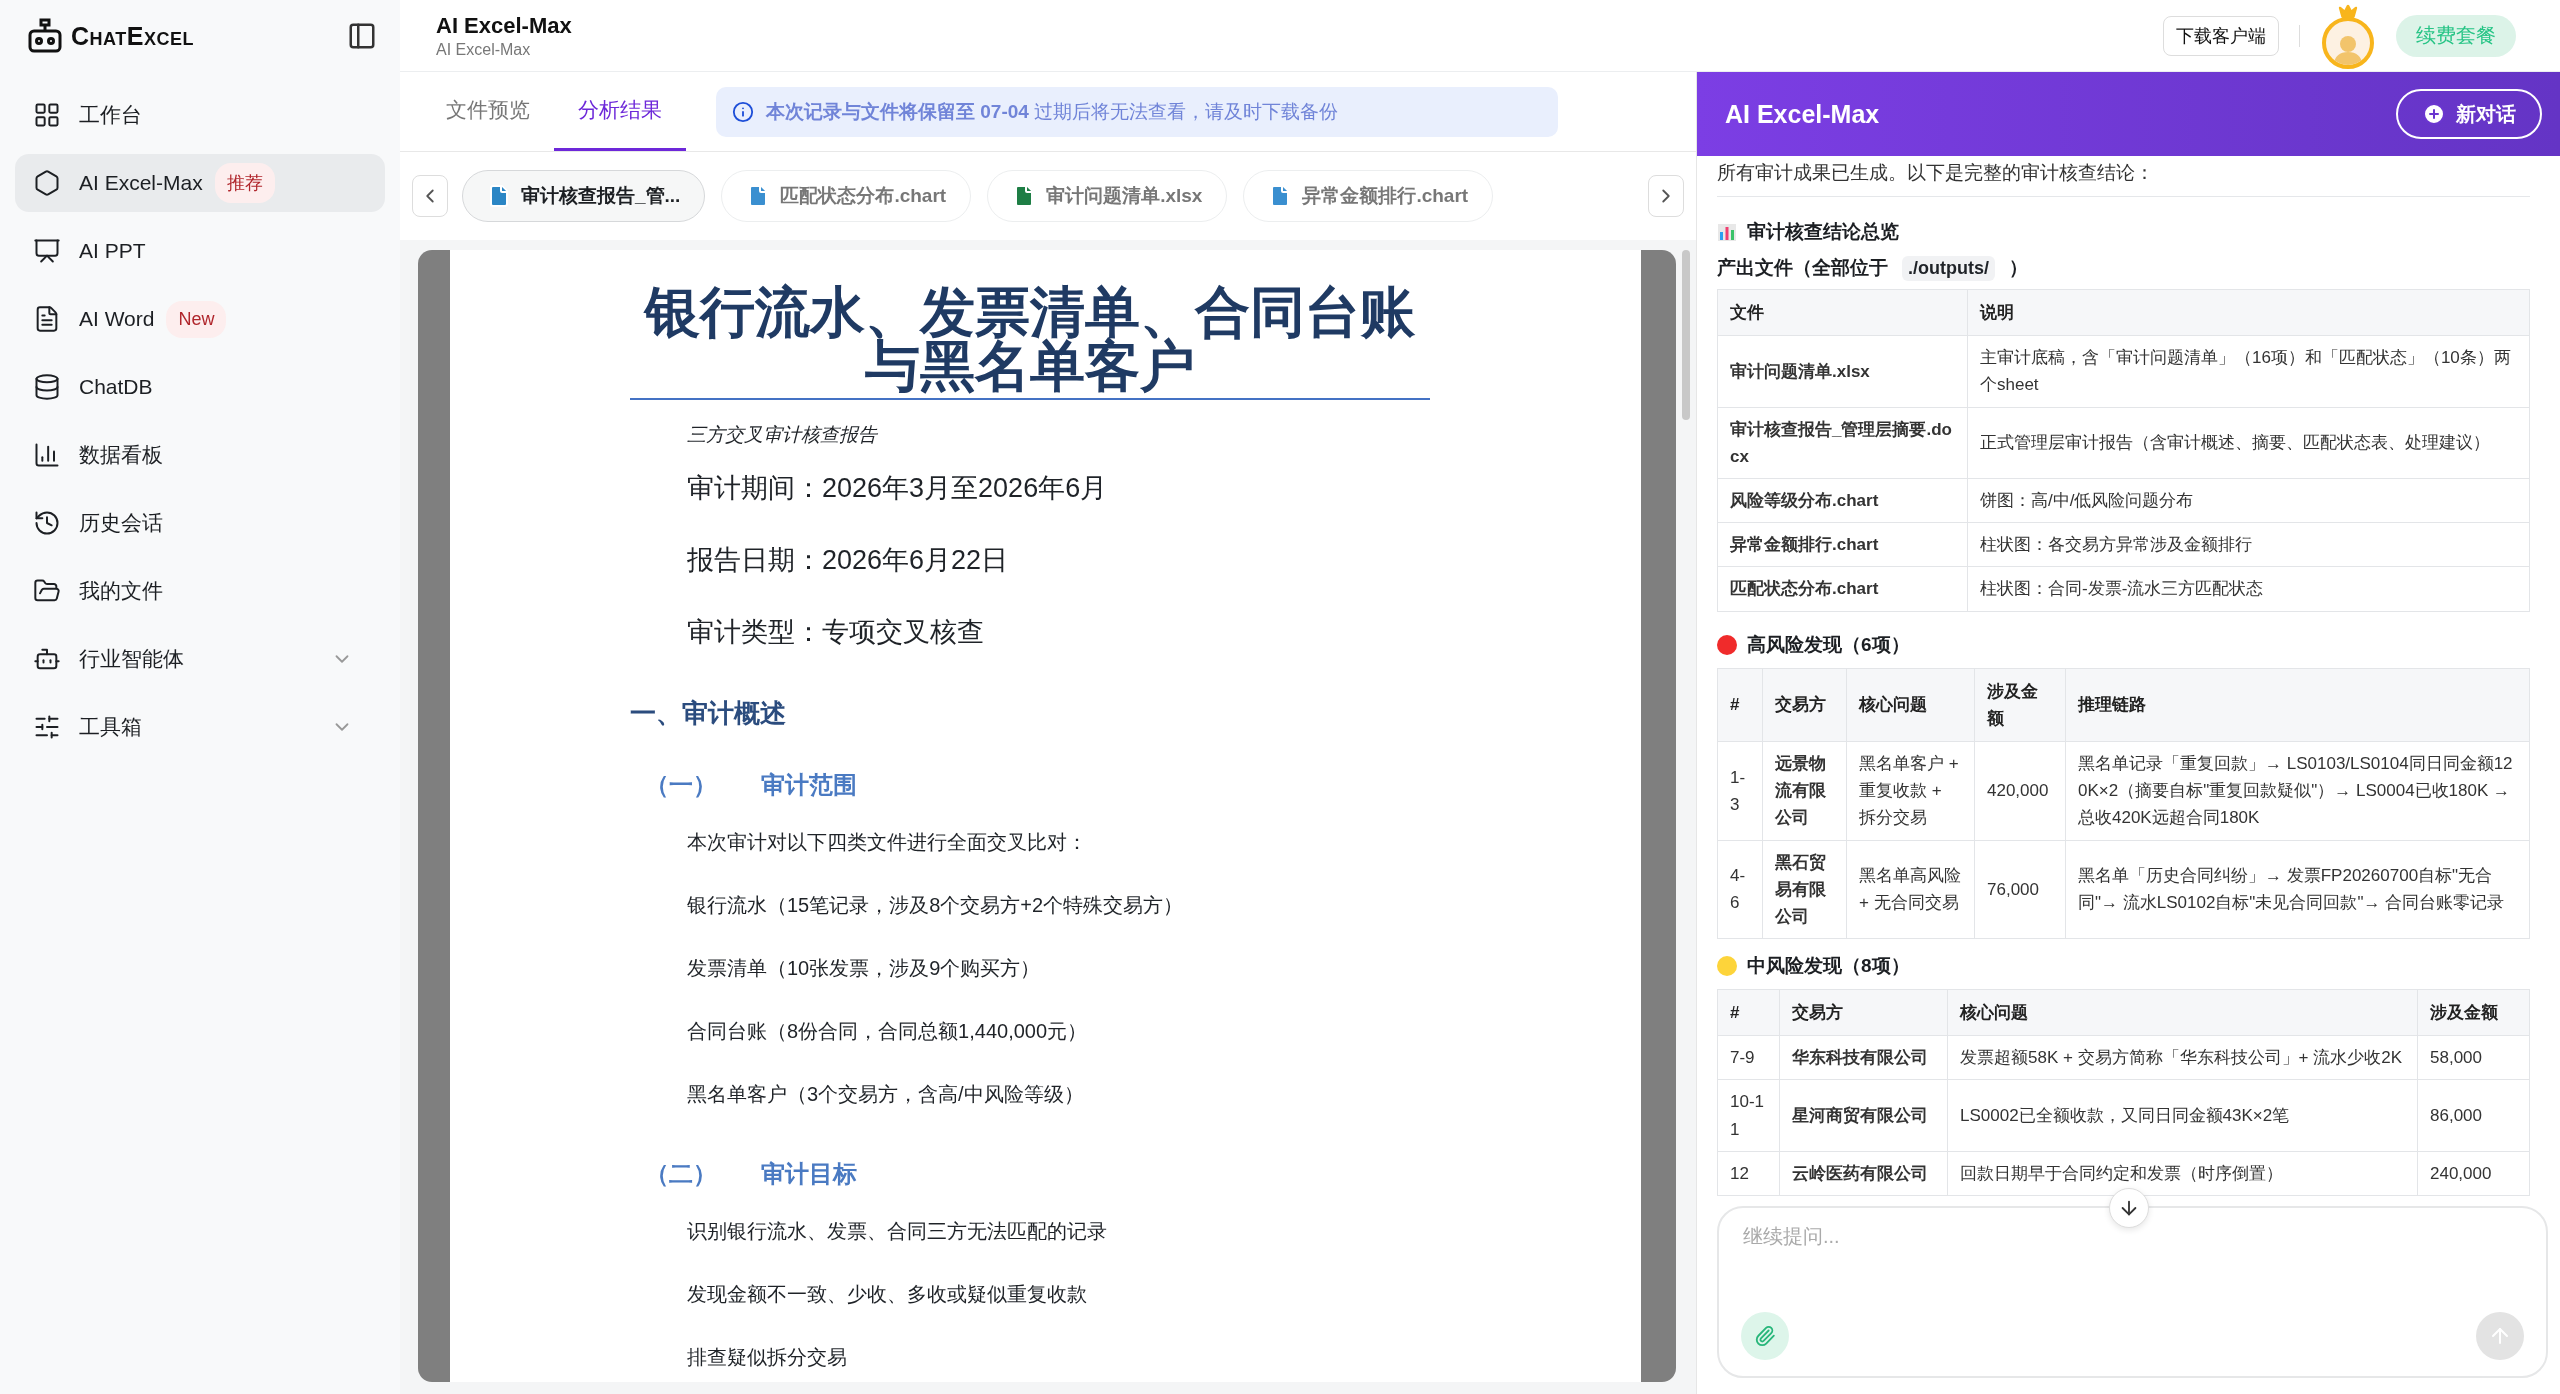 This screenshot has height=1394, width=2560. I want to click on sidebar-item: 数据看板, so click(200, 455).